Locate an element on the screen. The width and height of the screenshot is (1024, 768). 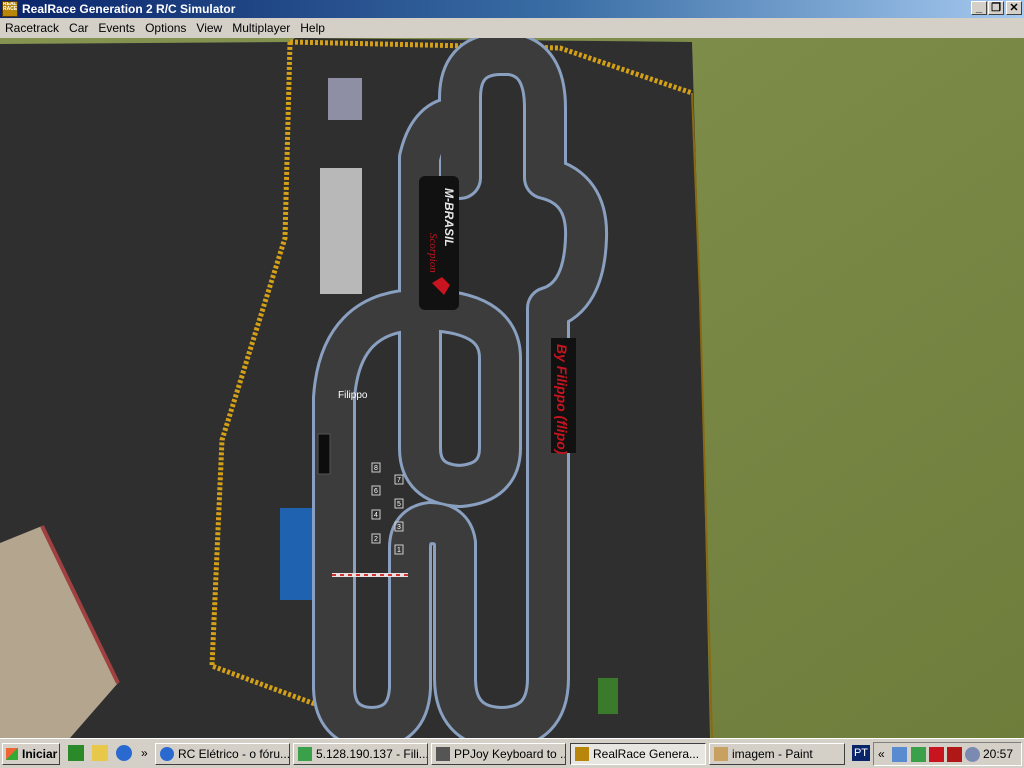
pit-structure is located at coordinates (345, 99).